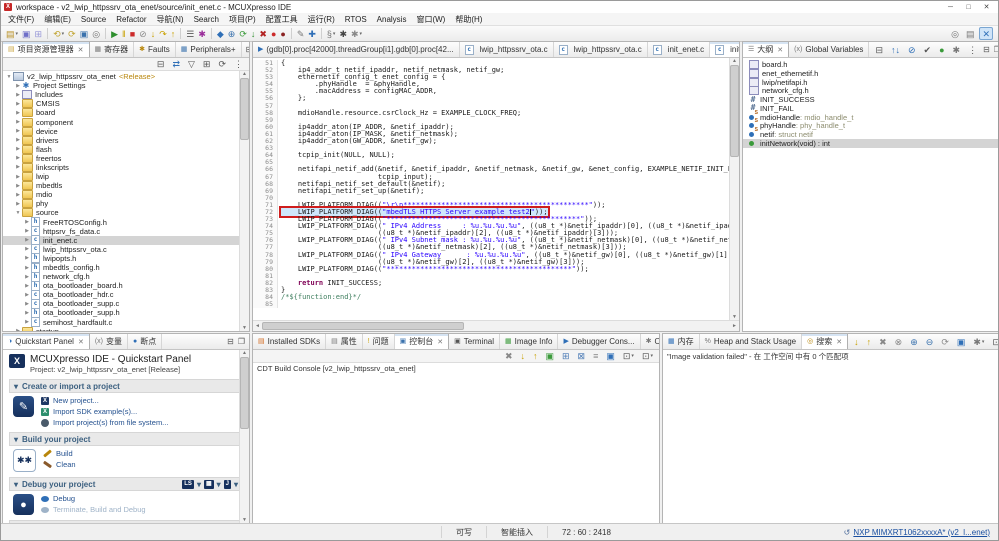  Describe the element at coordinates (496, 99) in the screenshot. I see `code-line: 56 };` at that location.